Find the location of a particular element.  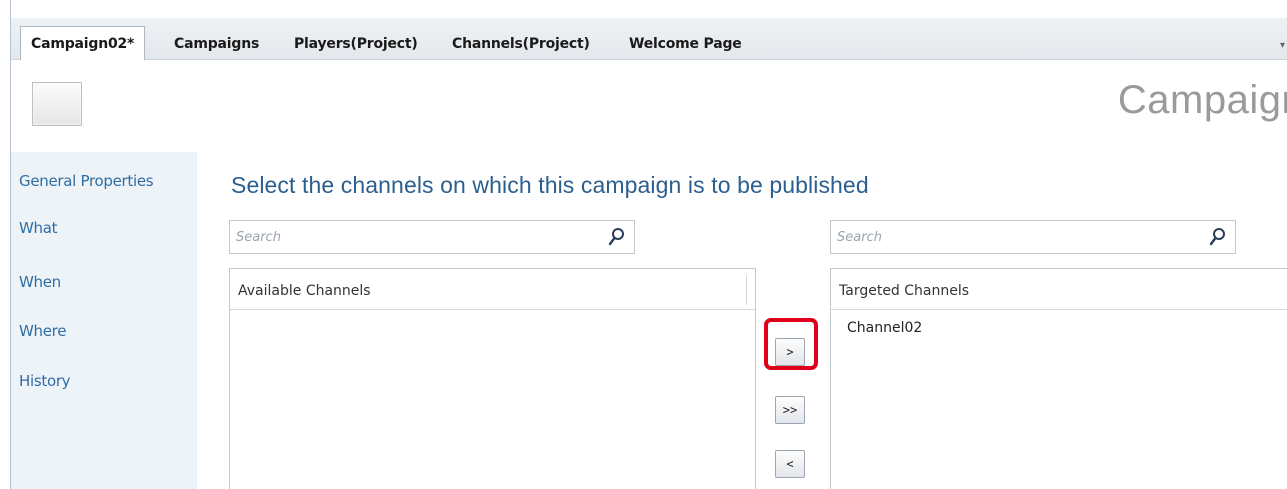

page-title: Campaign0 is located at coordinates (1202, 100).